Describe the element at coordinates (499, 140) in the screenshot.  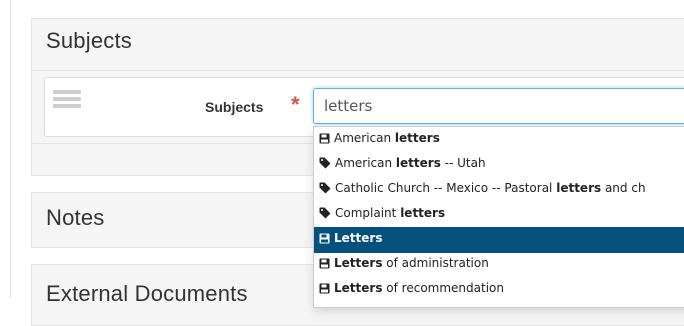
I see `suggestion-item: American letters` at that location.